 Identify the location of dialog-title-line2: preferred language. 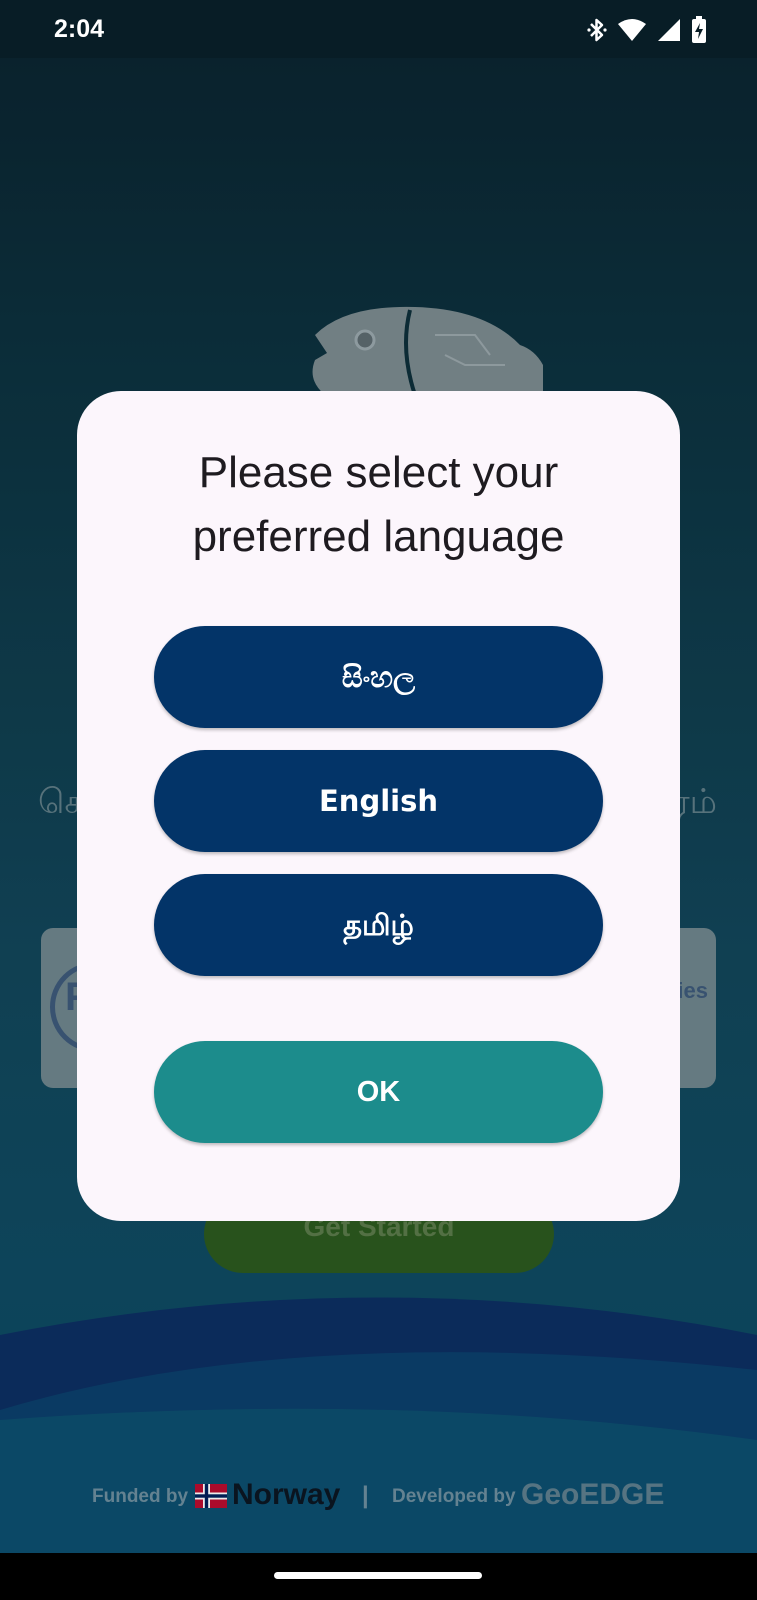
(378, 536).